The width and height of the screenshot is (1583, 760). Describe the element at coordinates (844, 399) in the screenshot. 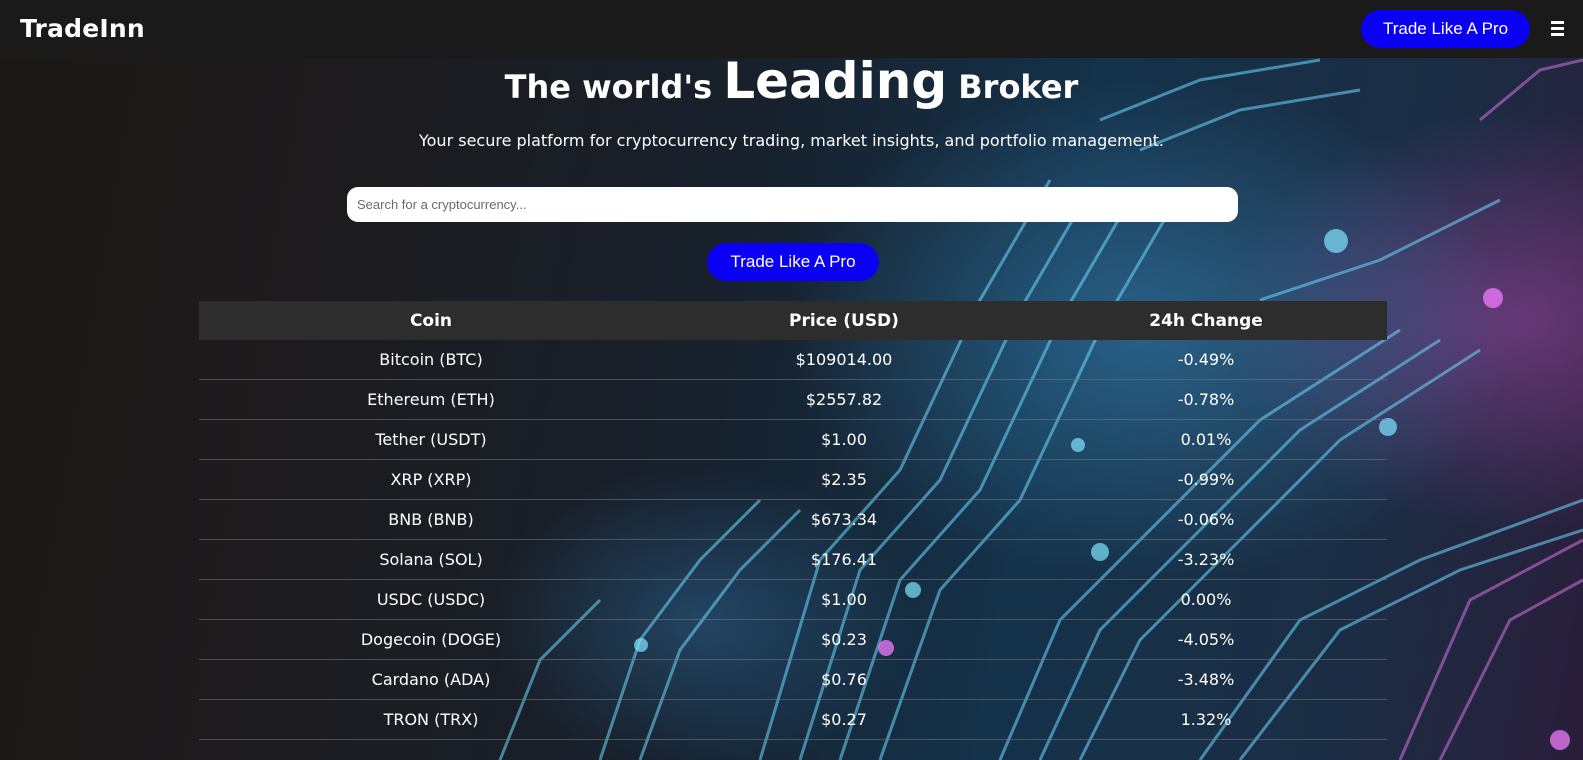

I see `coin-price-cell: $2557.82` at that location.